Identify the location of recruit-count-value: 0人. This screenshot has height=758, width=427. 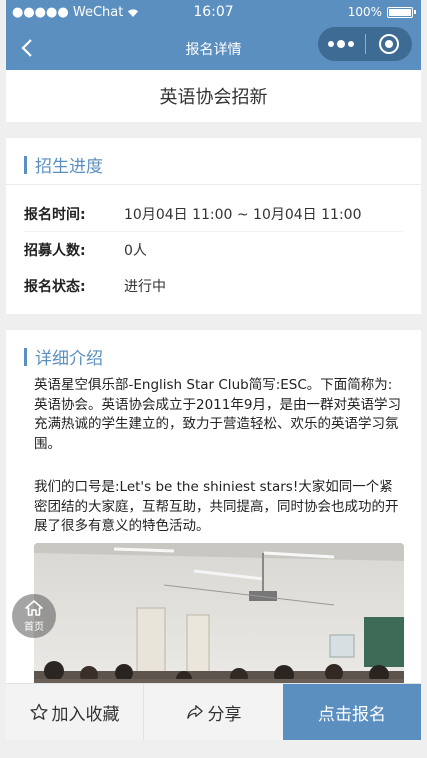
(135, 251).